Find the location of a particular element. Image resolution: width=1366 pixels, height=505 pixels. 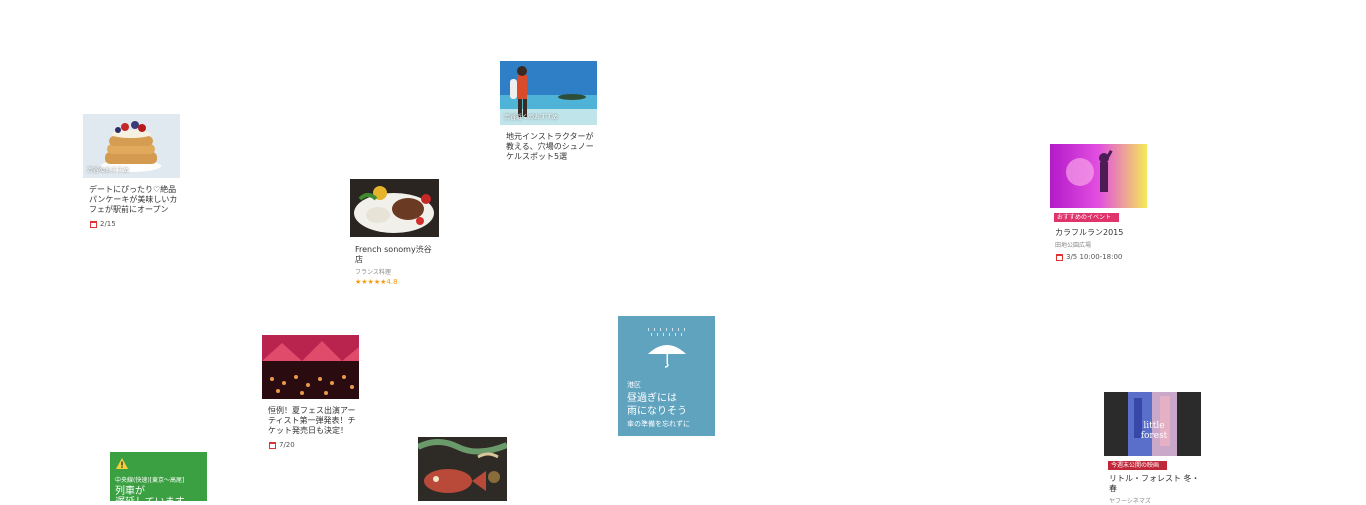

card-title: French sonomy渋谷店 is located at coordinates (393, 254).